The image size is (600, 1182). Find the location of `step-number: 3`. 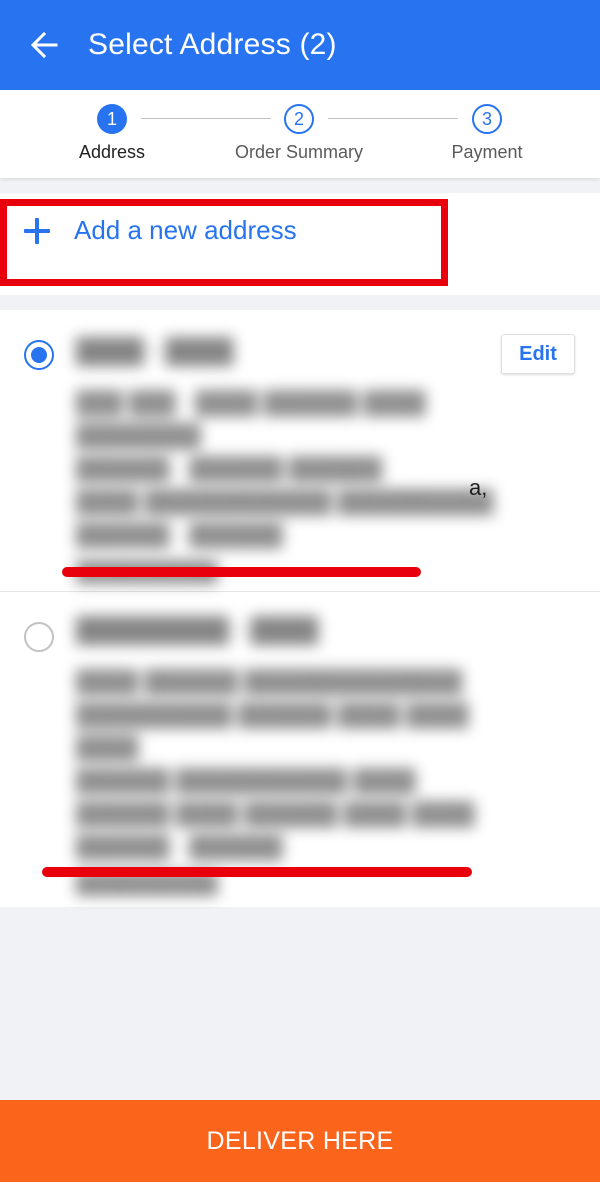

step-number: 3 is located at coordinates (487, 119).